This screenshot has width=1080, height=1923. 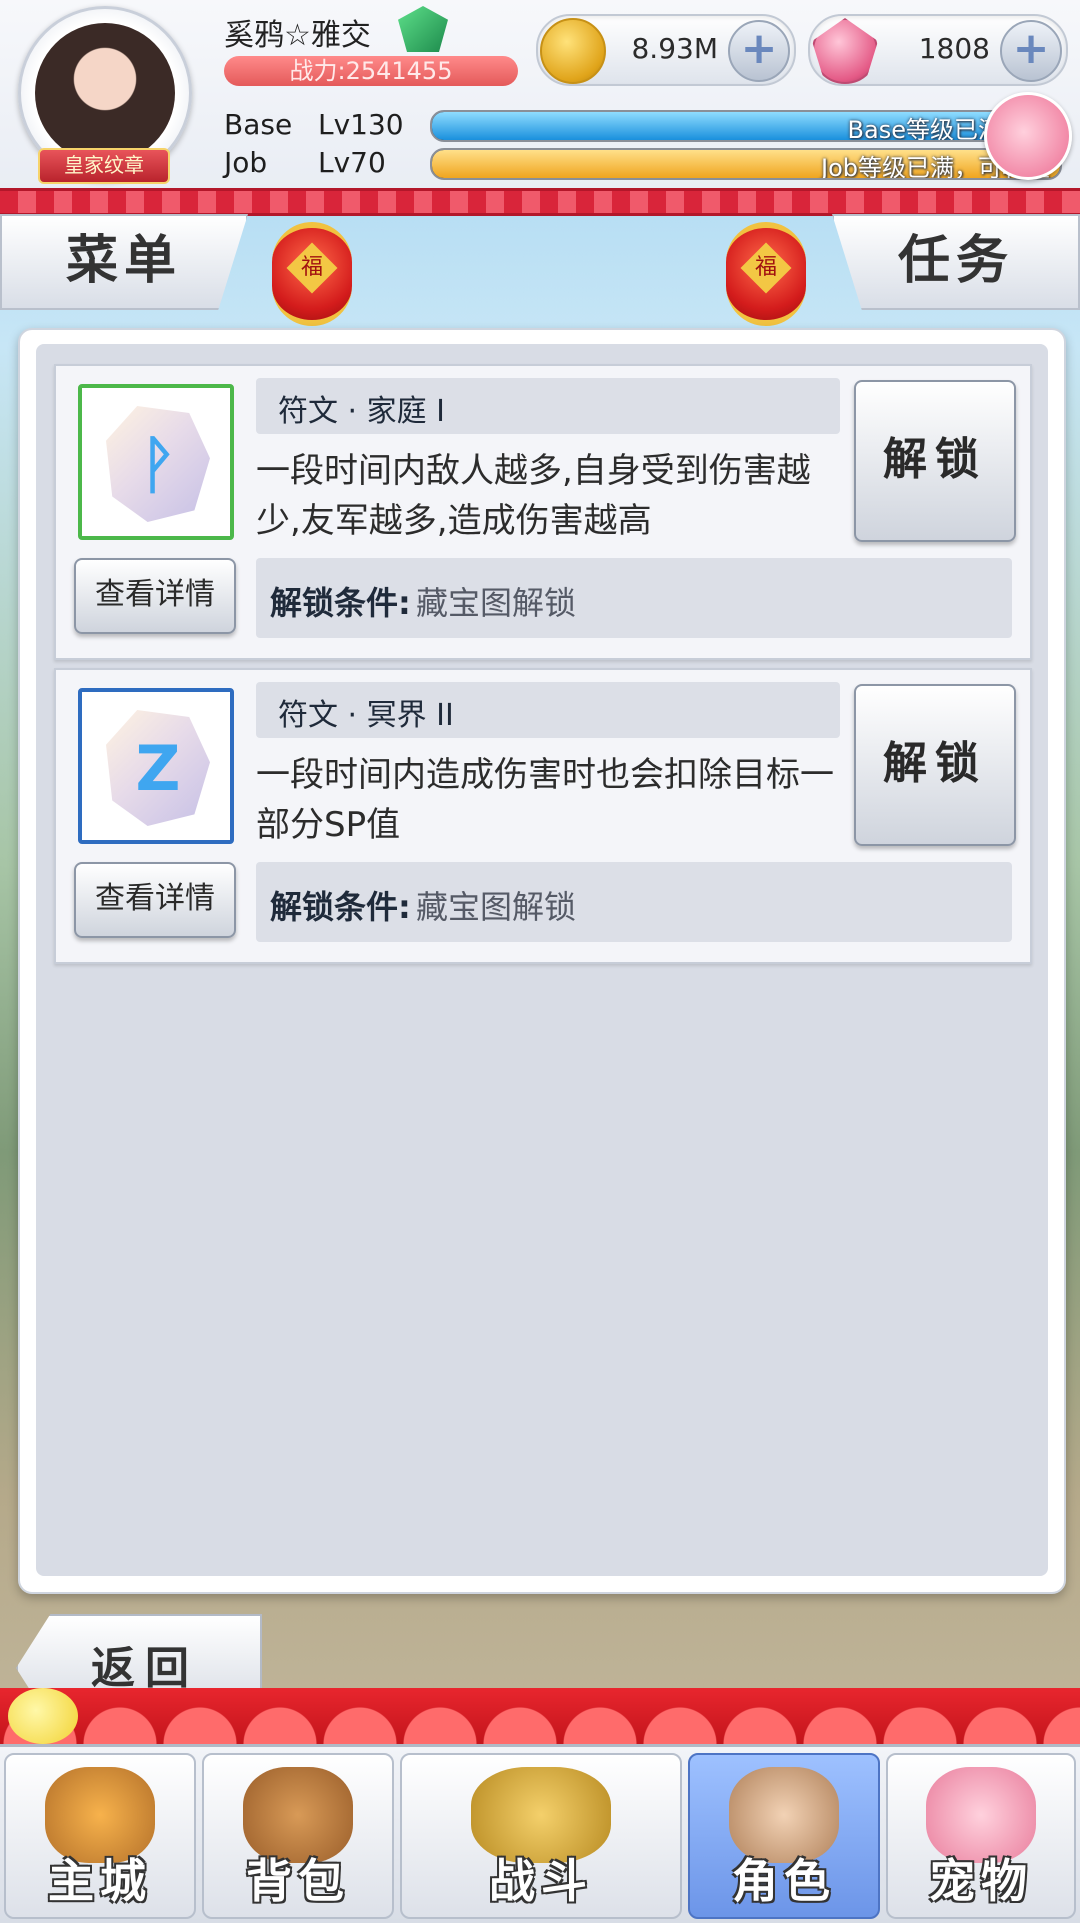 What do you see at coordinates (545, 800) in the screenshot?
I see `rune-description: 一段时间内造成伤害时也会扣除目标一部分SP值` at bounding box center [545, 800].